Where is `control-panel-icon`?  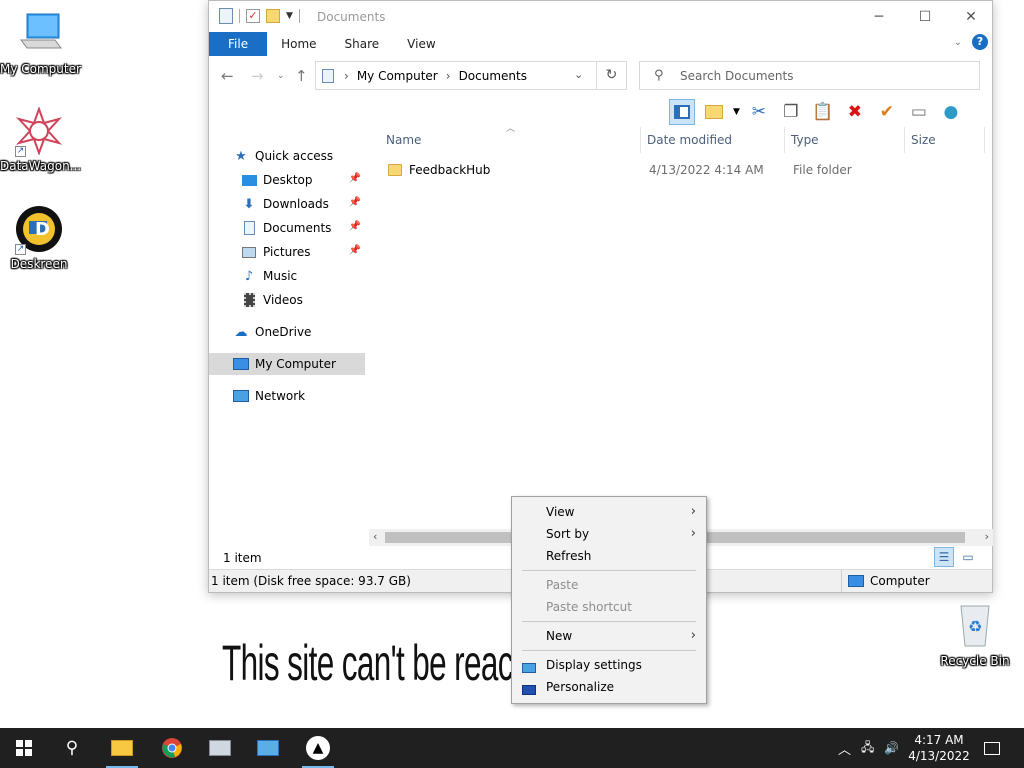 control-panel-icon is located at coordinates (268, 748).